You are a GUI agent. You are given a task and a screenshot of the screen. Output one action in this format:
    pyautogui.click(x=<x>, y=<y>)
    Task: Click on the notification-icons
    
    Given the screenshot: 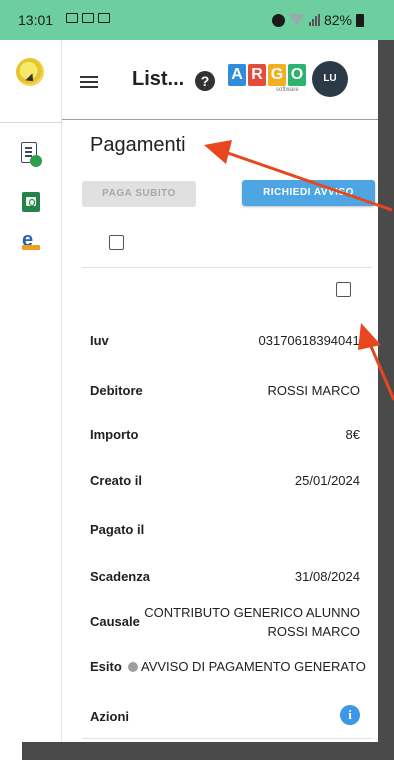 What is the action you would take?
    pyautogui.click(x=88, y=18)
    